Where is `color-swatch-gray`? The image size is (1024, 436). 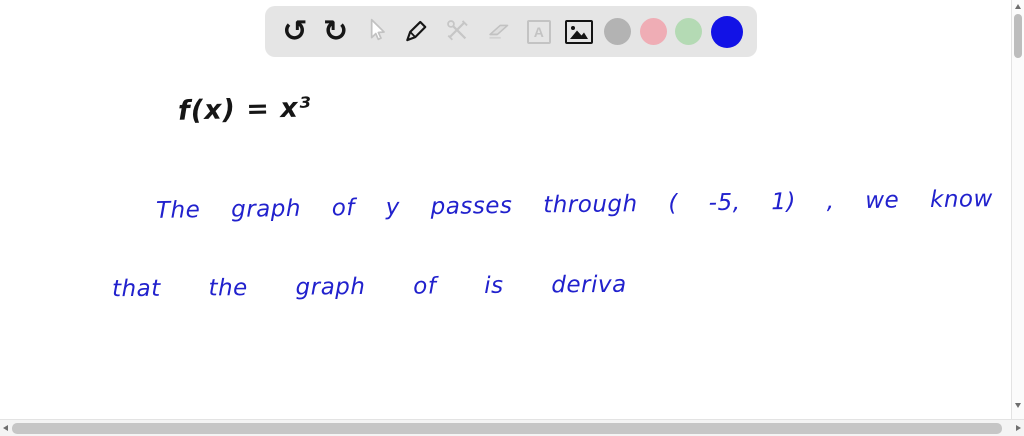
color-swatch-gray is located at coordinates (617, 31).